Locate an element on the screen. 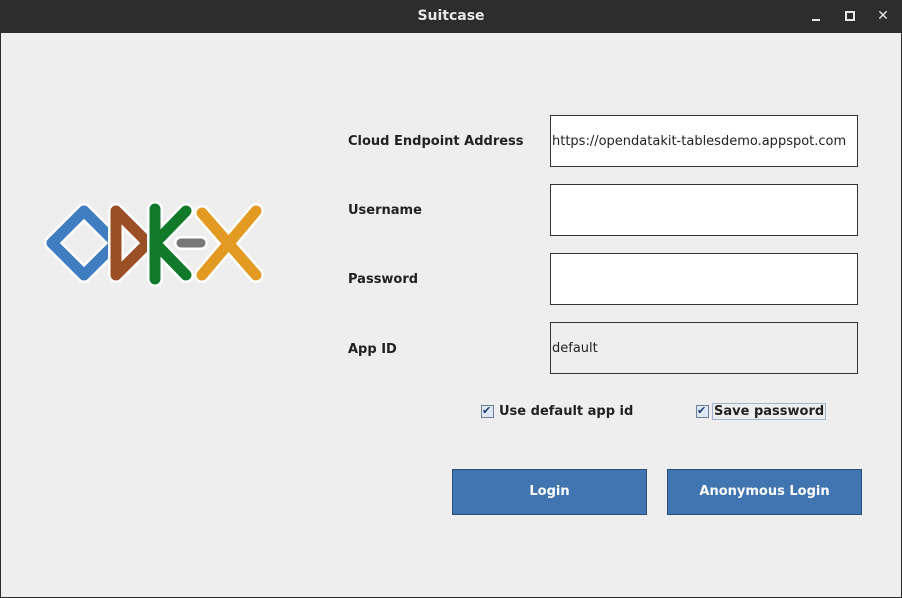 This screenshot has height=598, width=902. window-titlebar: Suitcase ✕ is located at coordinates (451, 16).